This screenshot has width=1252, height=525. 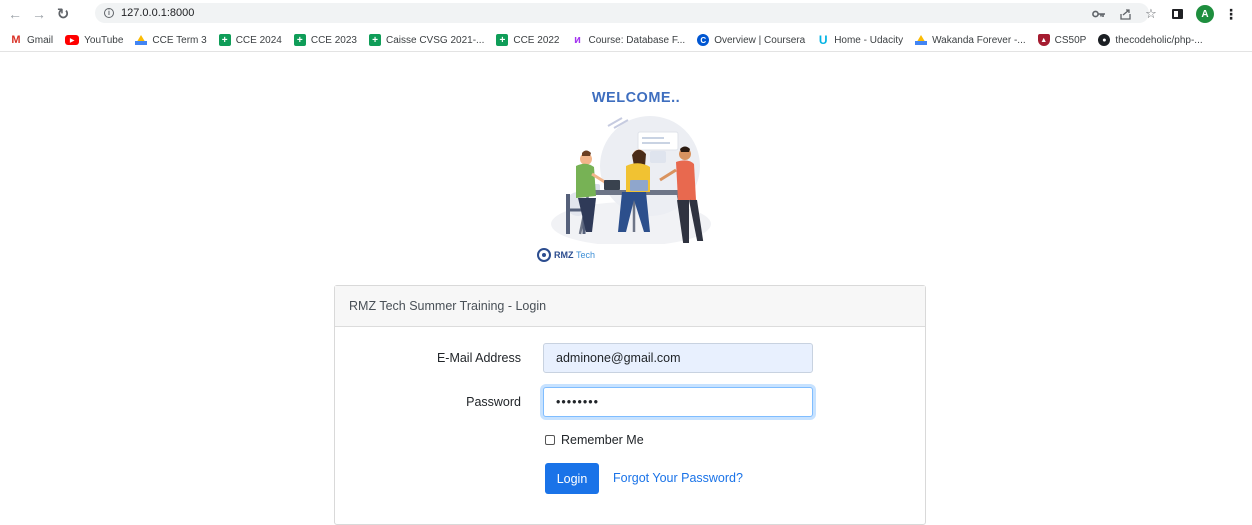 What do you see at coordinates (1104, 40) in the screenshot?
I see `github-icon: ●` at bounding box center [1104, 40].